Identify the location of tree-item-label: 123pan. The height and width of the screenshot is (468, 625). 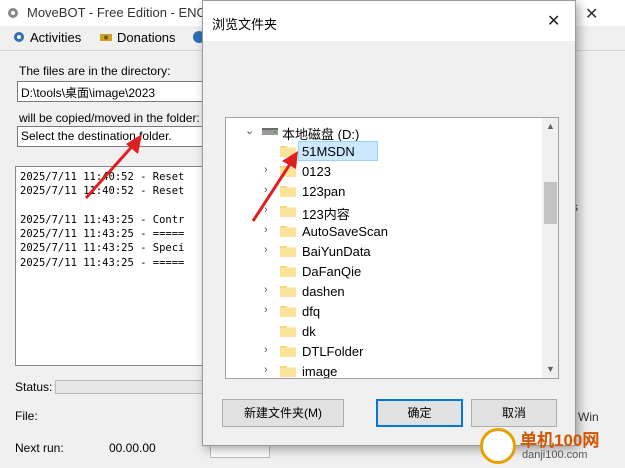
(324, 191).